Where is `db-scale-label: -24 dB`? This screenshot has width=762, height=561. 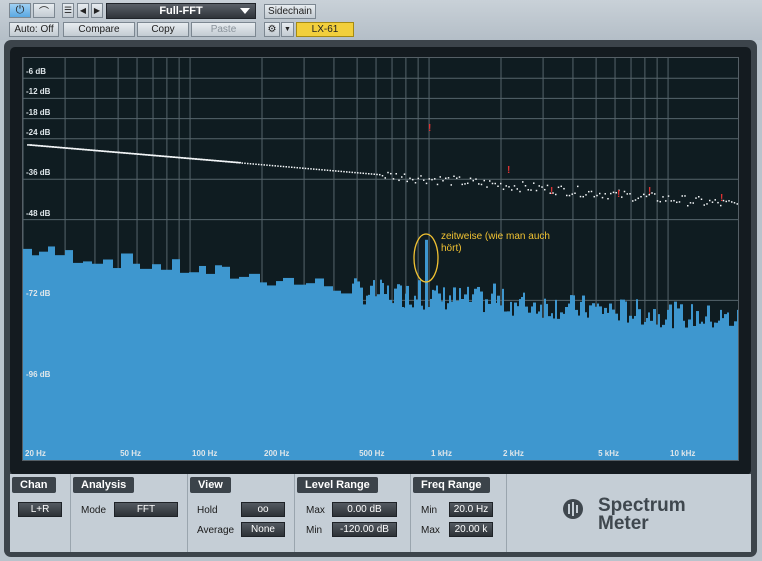
db-scale-label: -24 dB is located at coordinates (38, 132).